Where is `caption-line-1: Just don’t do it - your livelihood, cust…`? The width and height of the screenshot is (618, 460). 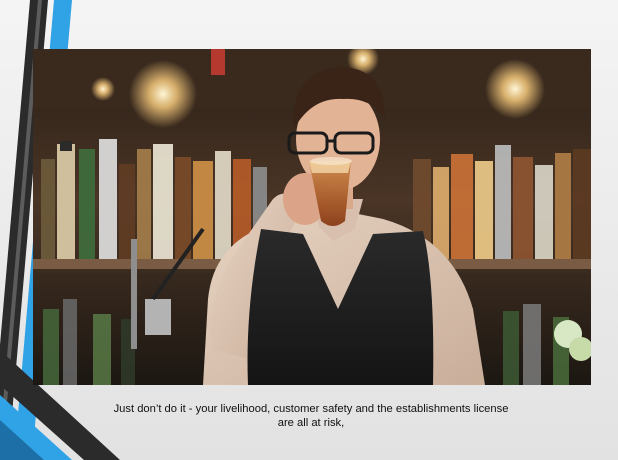 caption-line-1: Just don’t do it - your livelihood, cust… is located at coordinates (311, 409).